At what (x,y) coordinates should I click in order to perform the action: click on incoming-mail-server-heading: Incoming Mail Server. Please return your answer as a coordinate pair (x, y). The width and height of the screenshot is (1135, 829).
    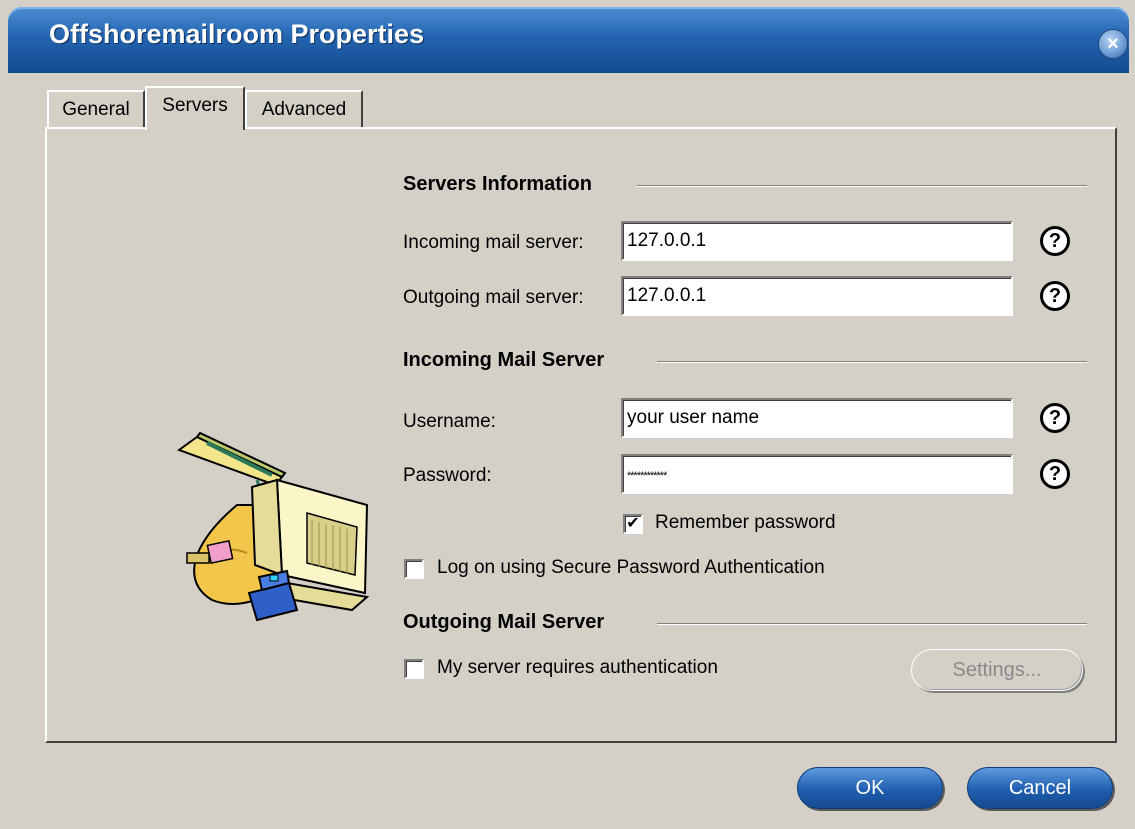
    Looking at the image, I should click on (511, 360).